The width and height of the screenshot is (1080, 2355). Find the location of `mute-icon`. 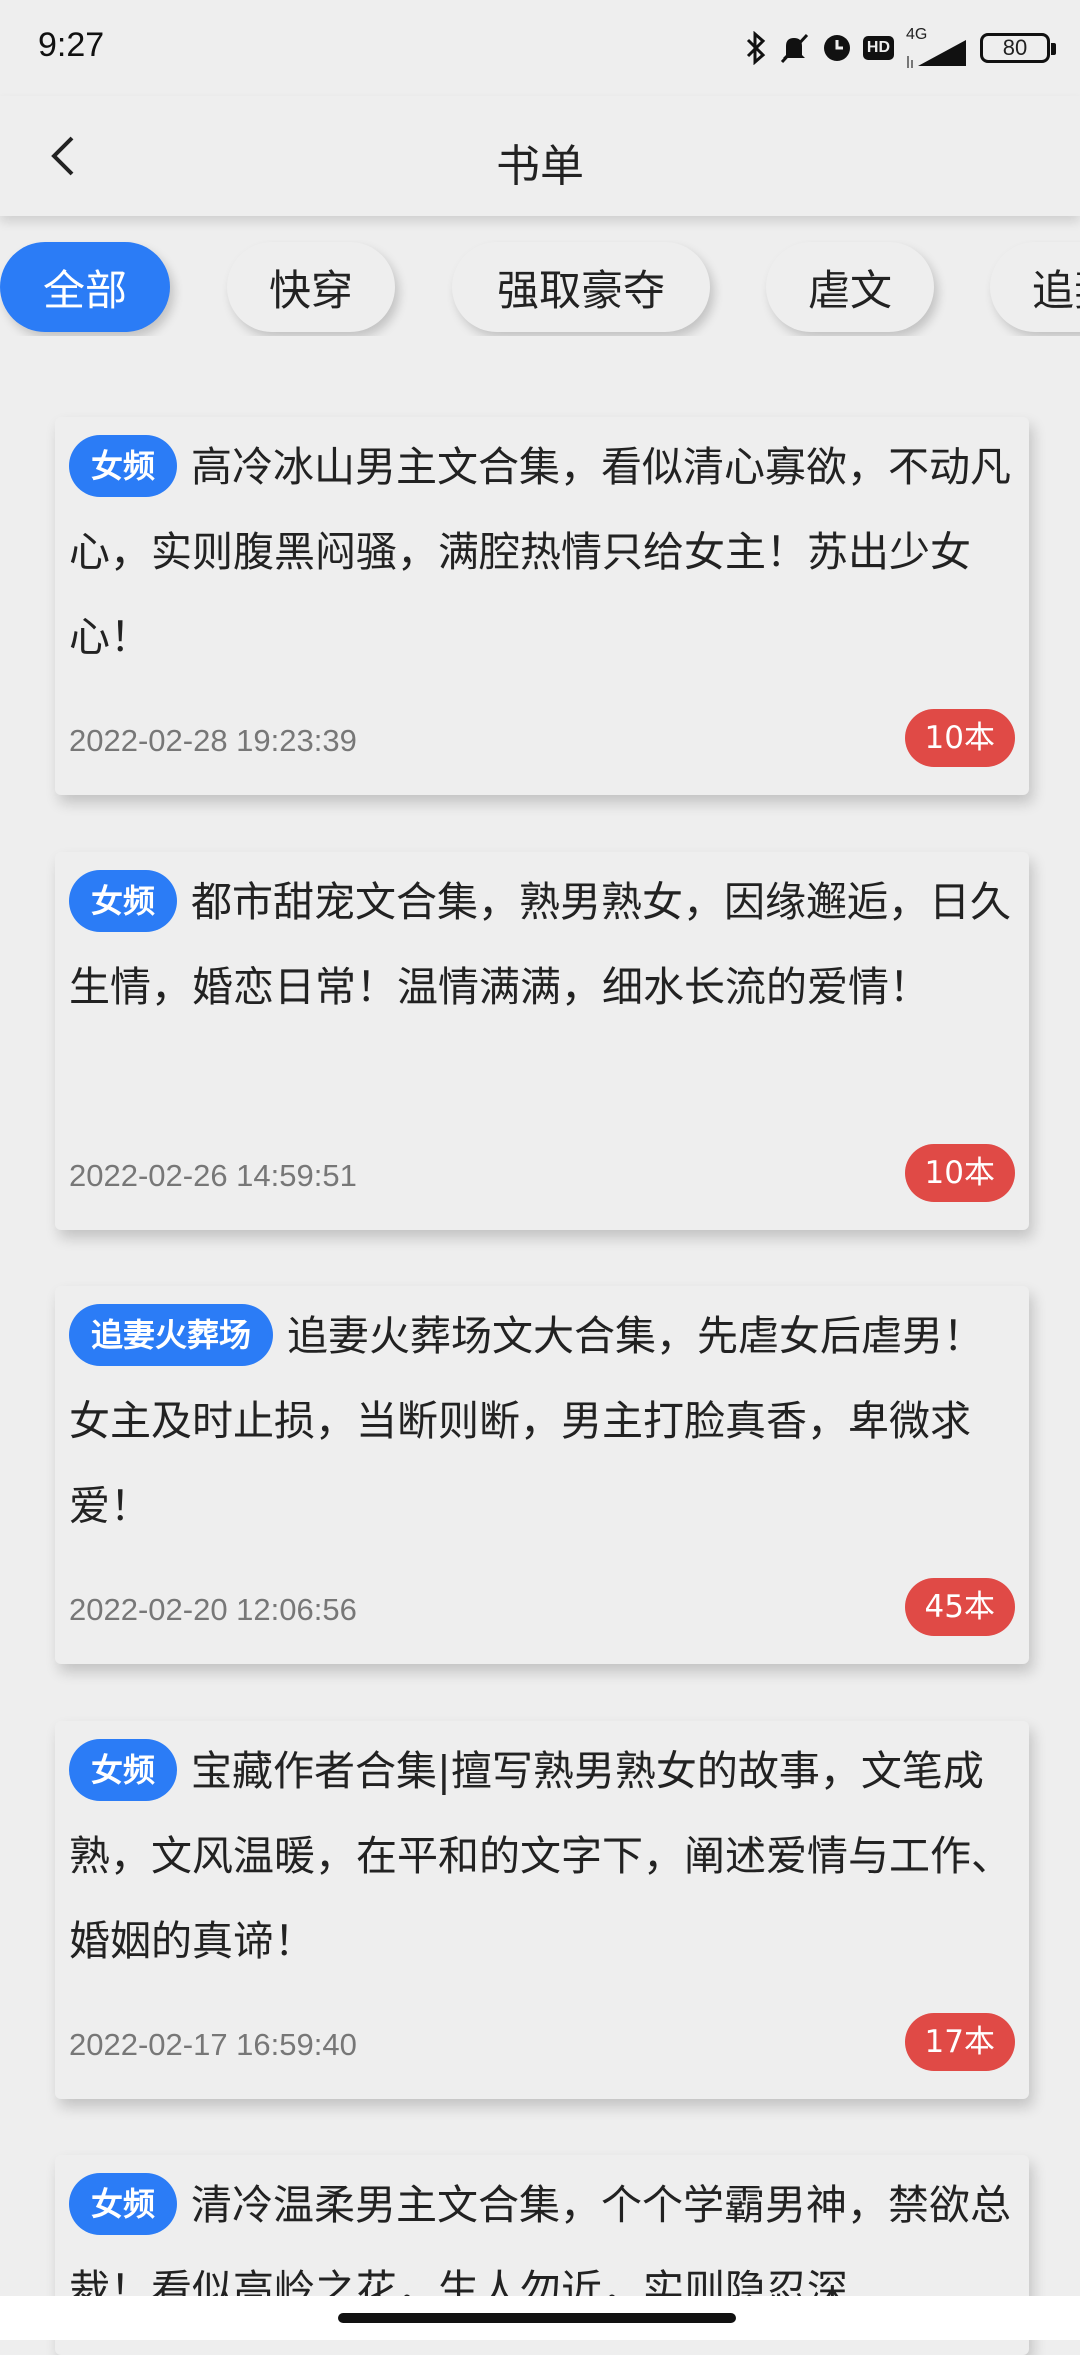

mute-icon is located at coordinates (794, 48).